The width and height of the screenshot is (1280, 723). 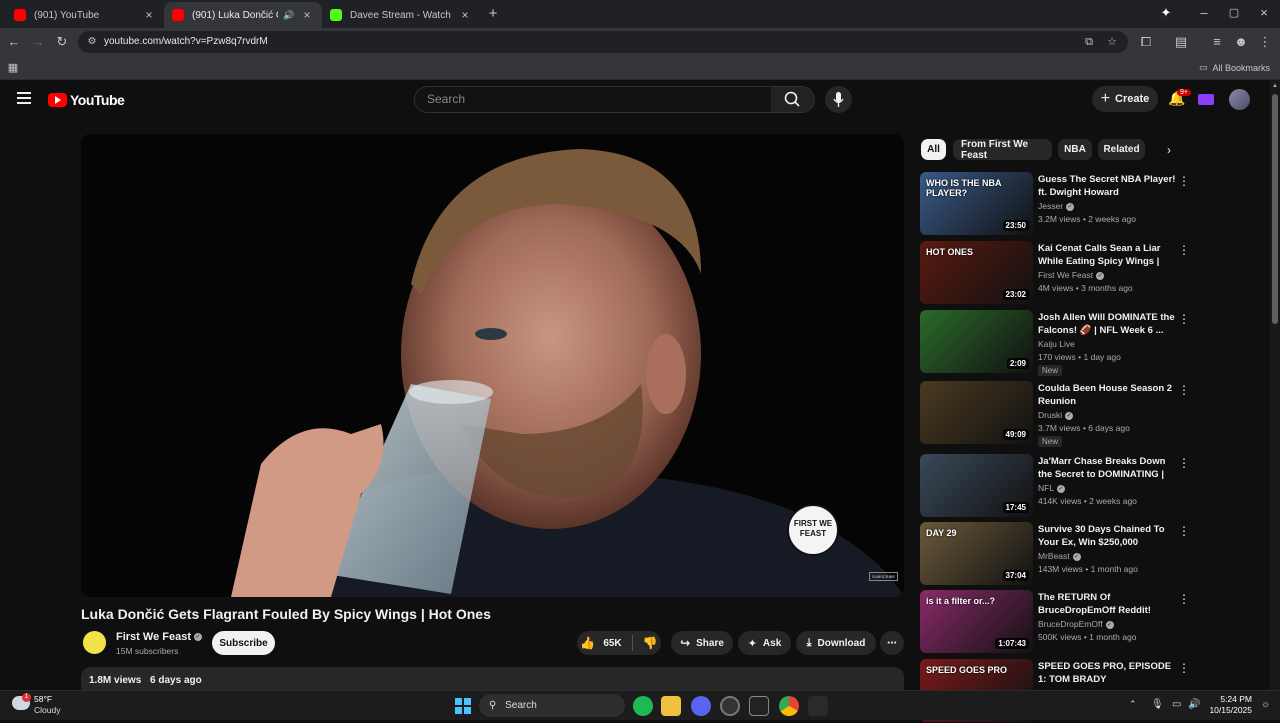 I want to click on avatar, so click(x=1239, y=99).